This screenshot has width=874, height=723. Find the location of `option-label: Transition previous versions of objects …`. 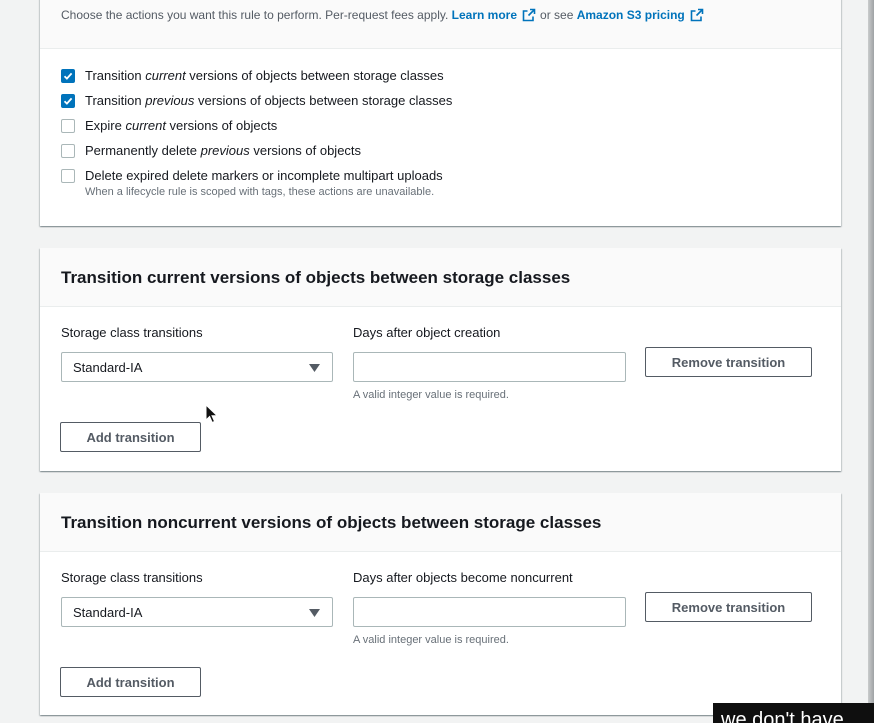

option-label: Transition previous versions of objects … is located at coordinates (269, 100).